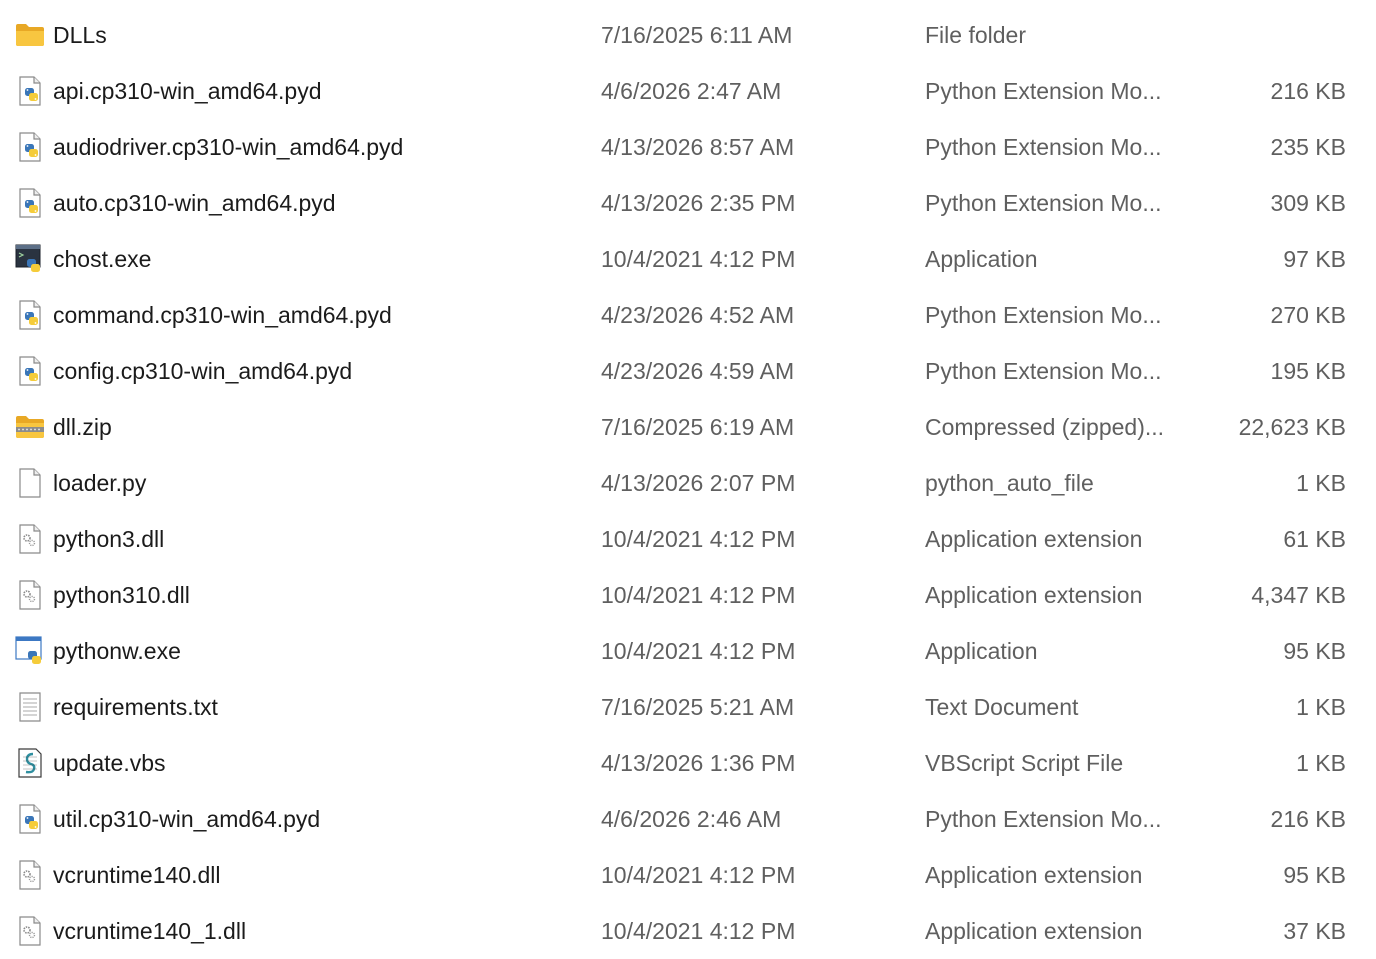  I want to click on console-app-icon, so click(30, 259).